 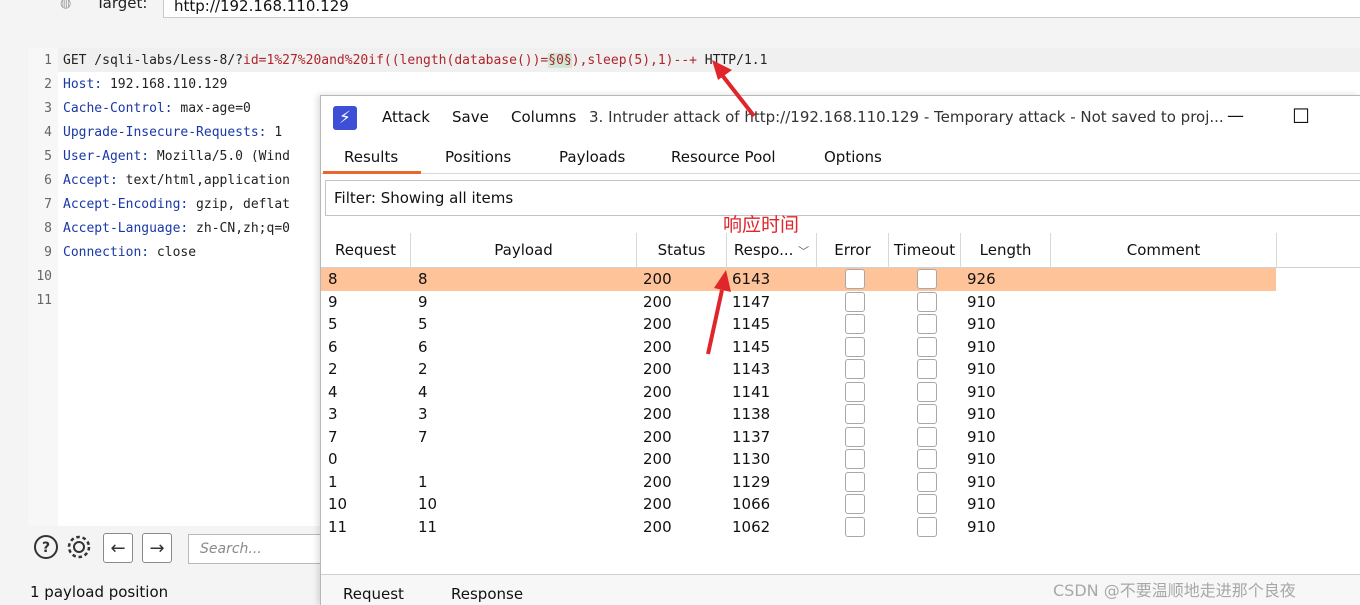 What do you see at coordinates (333, 481) in the screenshot?
I see `cell-request: 1` at bounding box center [333, 481].